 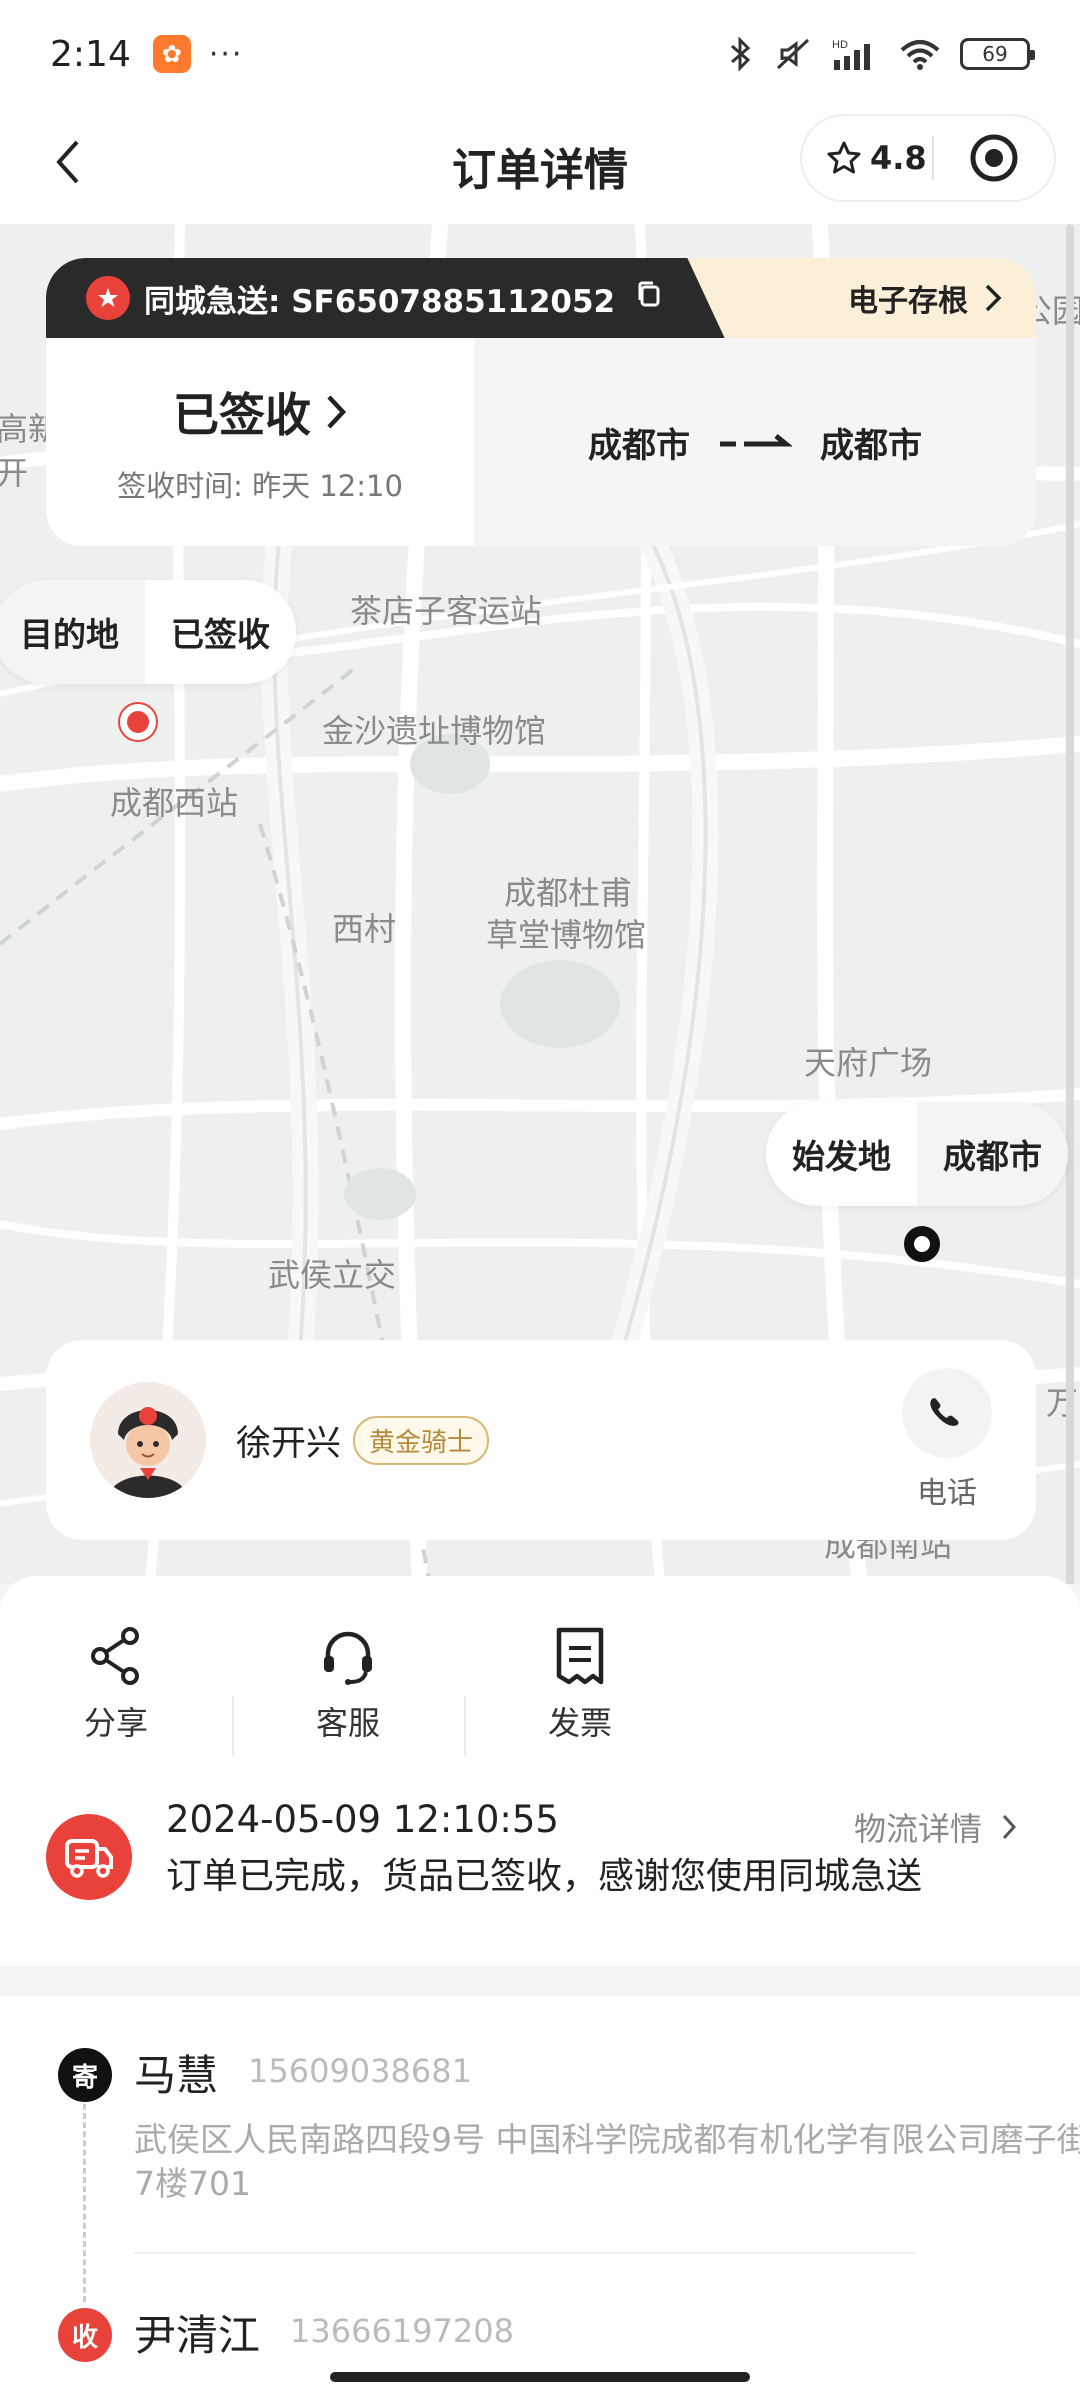 I want to click on latest-datetime: 2024-05-09 12:10:55, so click(x=362, y=1819).